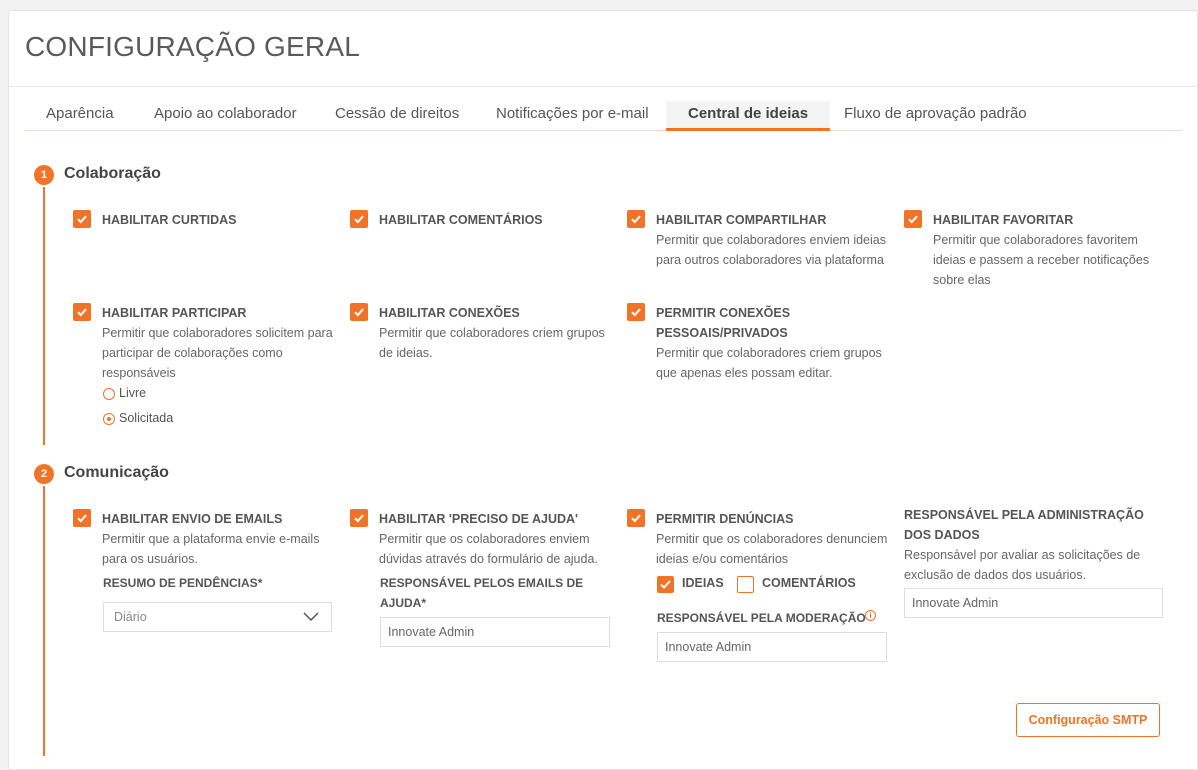 This screenshot has height=770, width=1198. What do you see at coordinates (870, 615) in the screenshot?
I see `info-icon: i` at bounding box center [870, 615].